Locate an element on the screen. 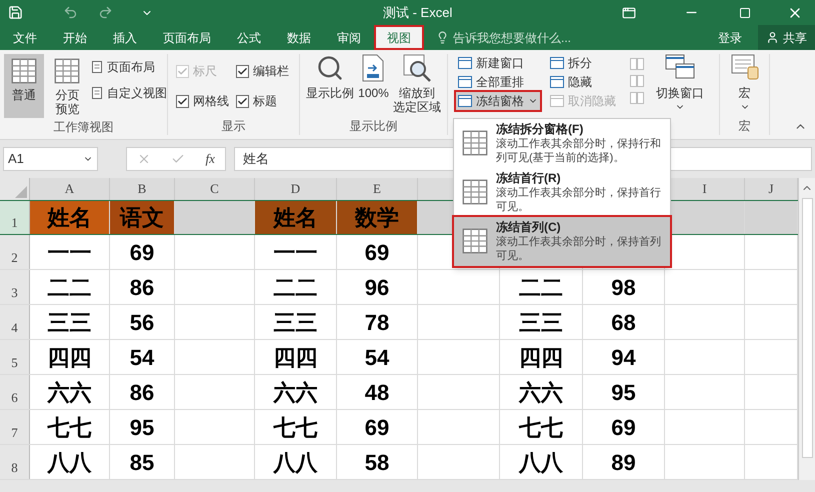  menu-item-title: 冻结首行(R) is located at coordinates (529, 178).